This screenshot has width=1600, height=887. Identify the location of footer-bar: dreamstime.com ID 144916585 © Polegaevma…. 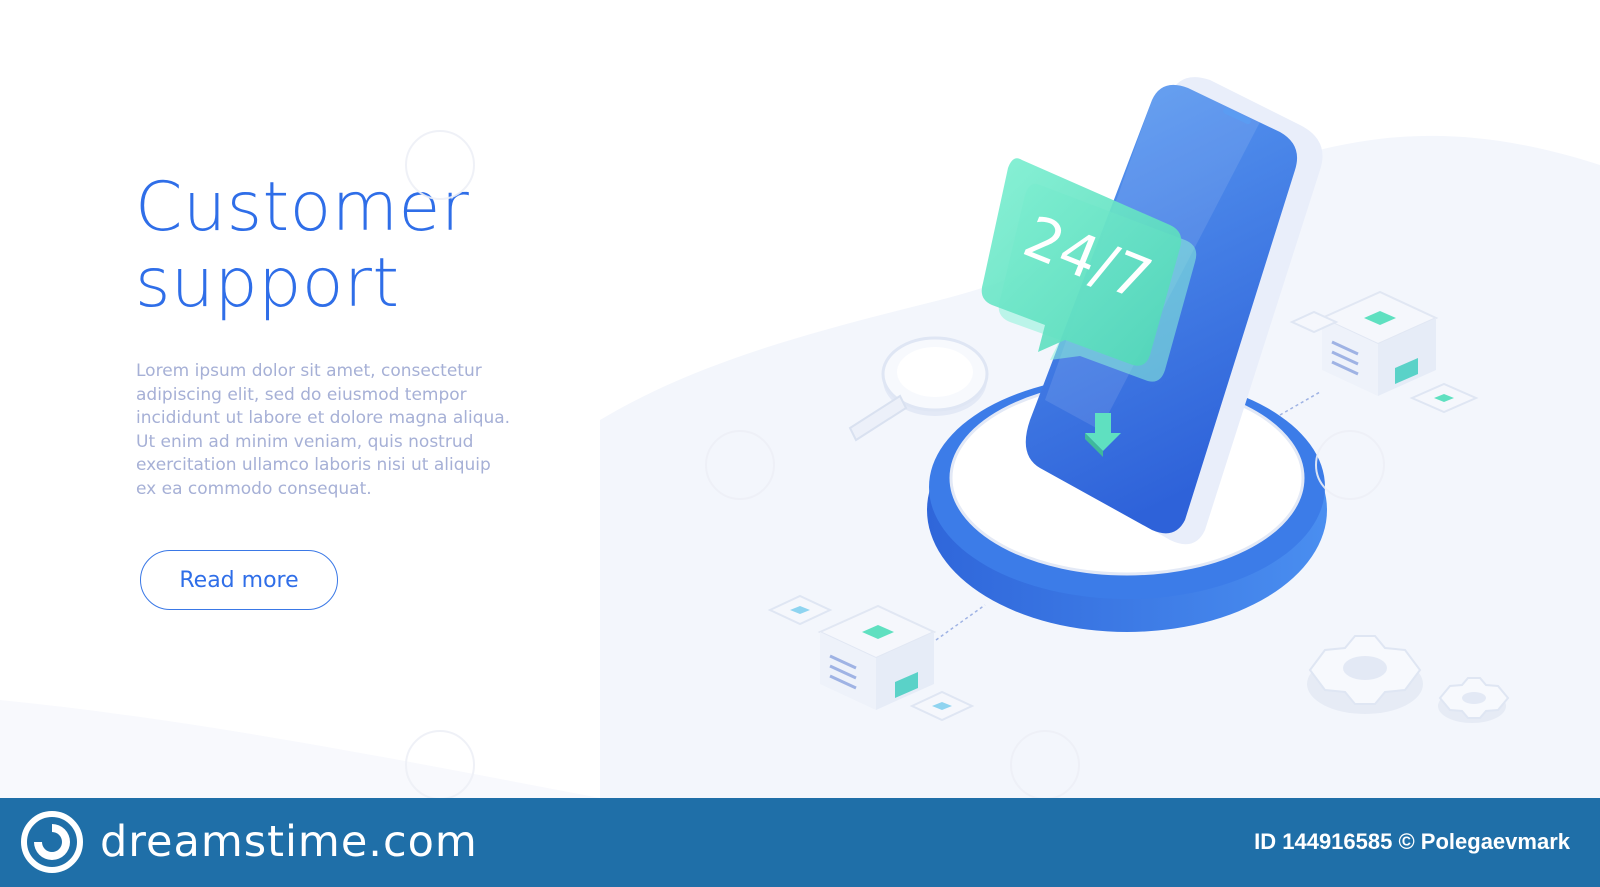
(800, 842).